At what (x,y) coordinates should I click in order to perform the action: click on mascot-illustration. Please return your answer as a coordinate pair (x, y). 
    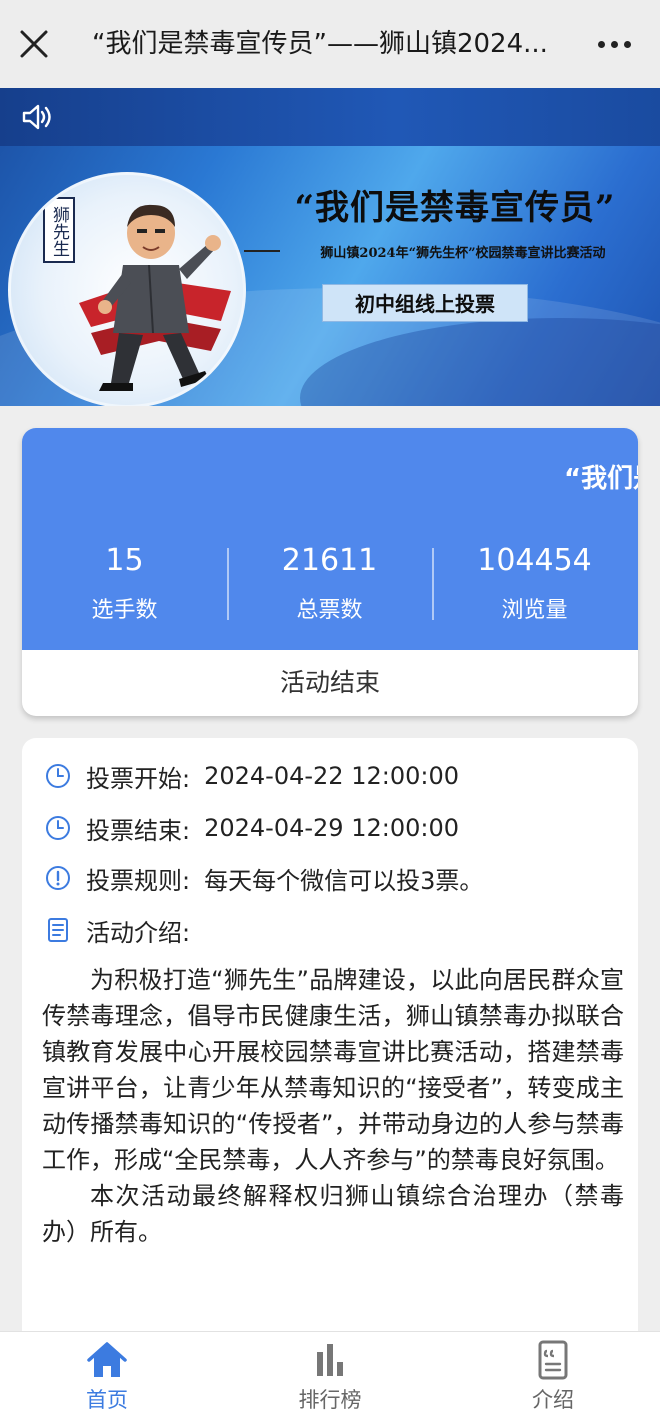
    Looking at the image, I should click on (155, 297).